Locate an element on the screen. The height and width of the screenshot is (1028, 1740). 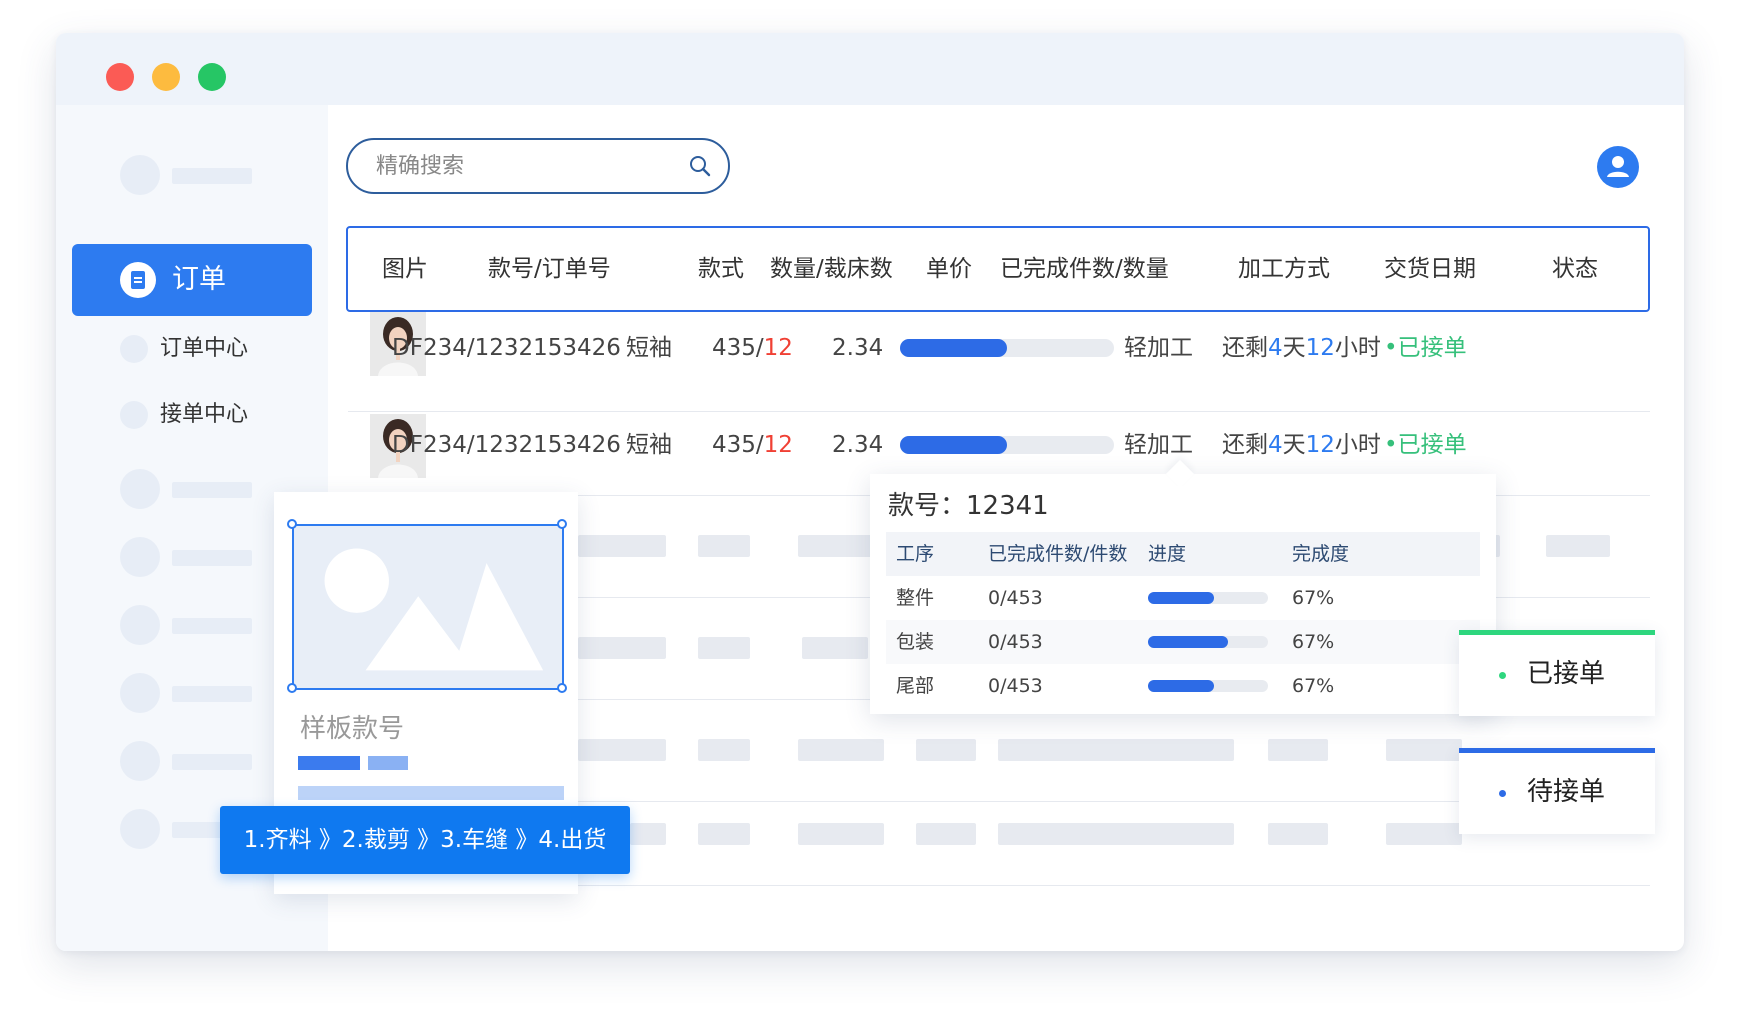
sidebar-item-label: 接单中心 is located at coordinates (204, 414).